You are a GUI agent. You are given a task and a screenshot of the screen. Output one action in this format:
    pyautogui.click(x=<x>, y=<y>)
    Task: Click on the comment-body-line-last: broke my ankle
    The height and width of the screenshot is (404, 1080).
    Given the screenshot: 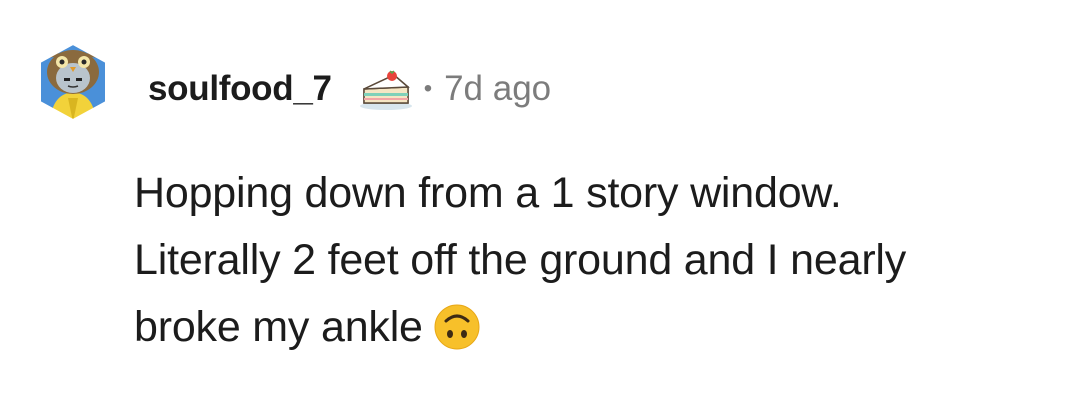 What is the action you would take?
    pyautogui.click(x=599, y=327)
    